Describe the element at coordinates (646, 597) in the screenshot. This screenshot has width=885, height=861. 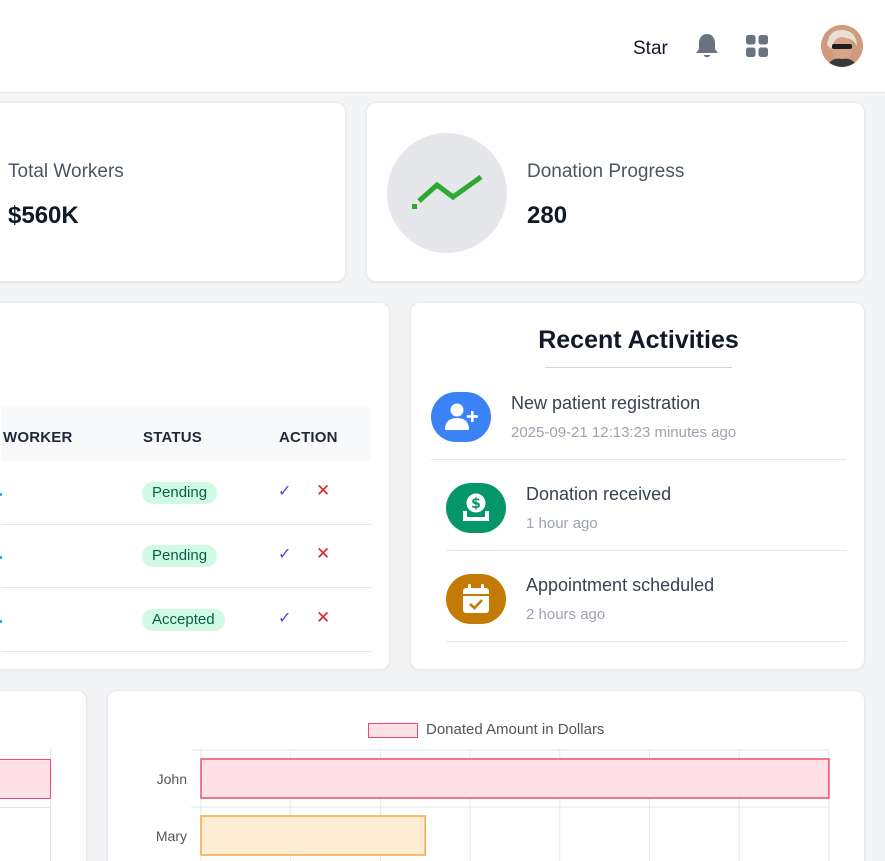
I see `activity-item: Appointment scheduled 2 hours ago` at that location.